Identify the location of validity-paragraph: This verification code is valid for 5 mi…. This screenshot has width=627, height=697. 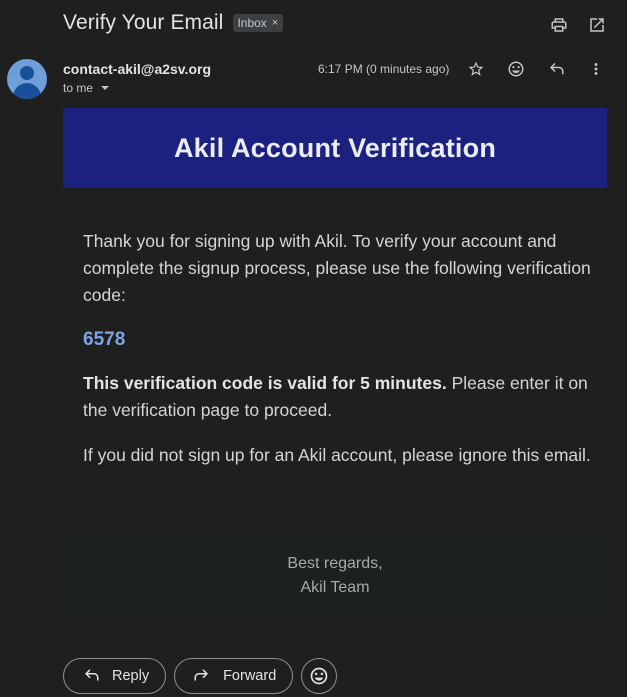
(338, 397).